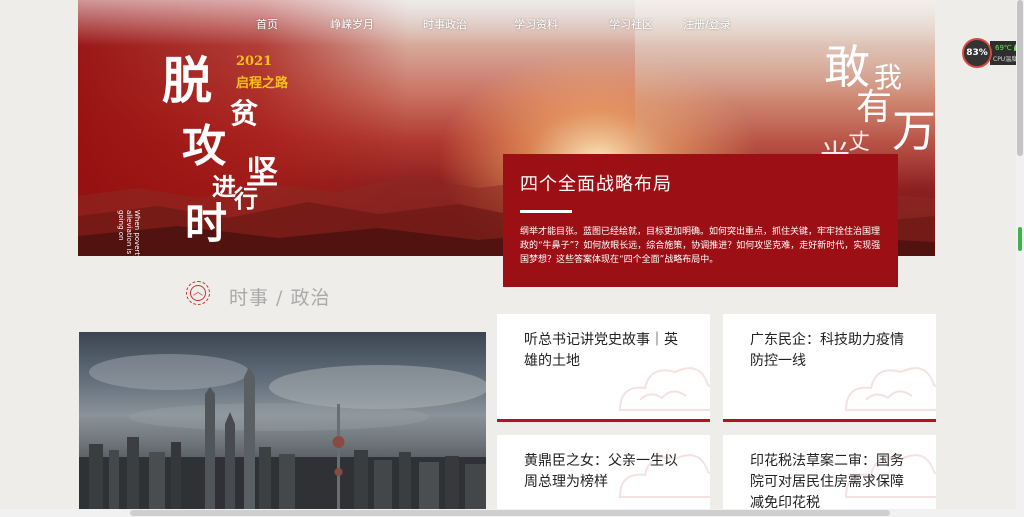  Describe the element at coordinates (246, 198) in the screenshot. I see `calligraphy-char: 行` at that location.